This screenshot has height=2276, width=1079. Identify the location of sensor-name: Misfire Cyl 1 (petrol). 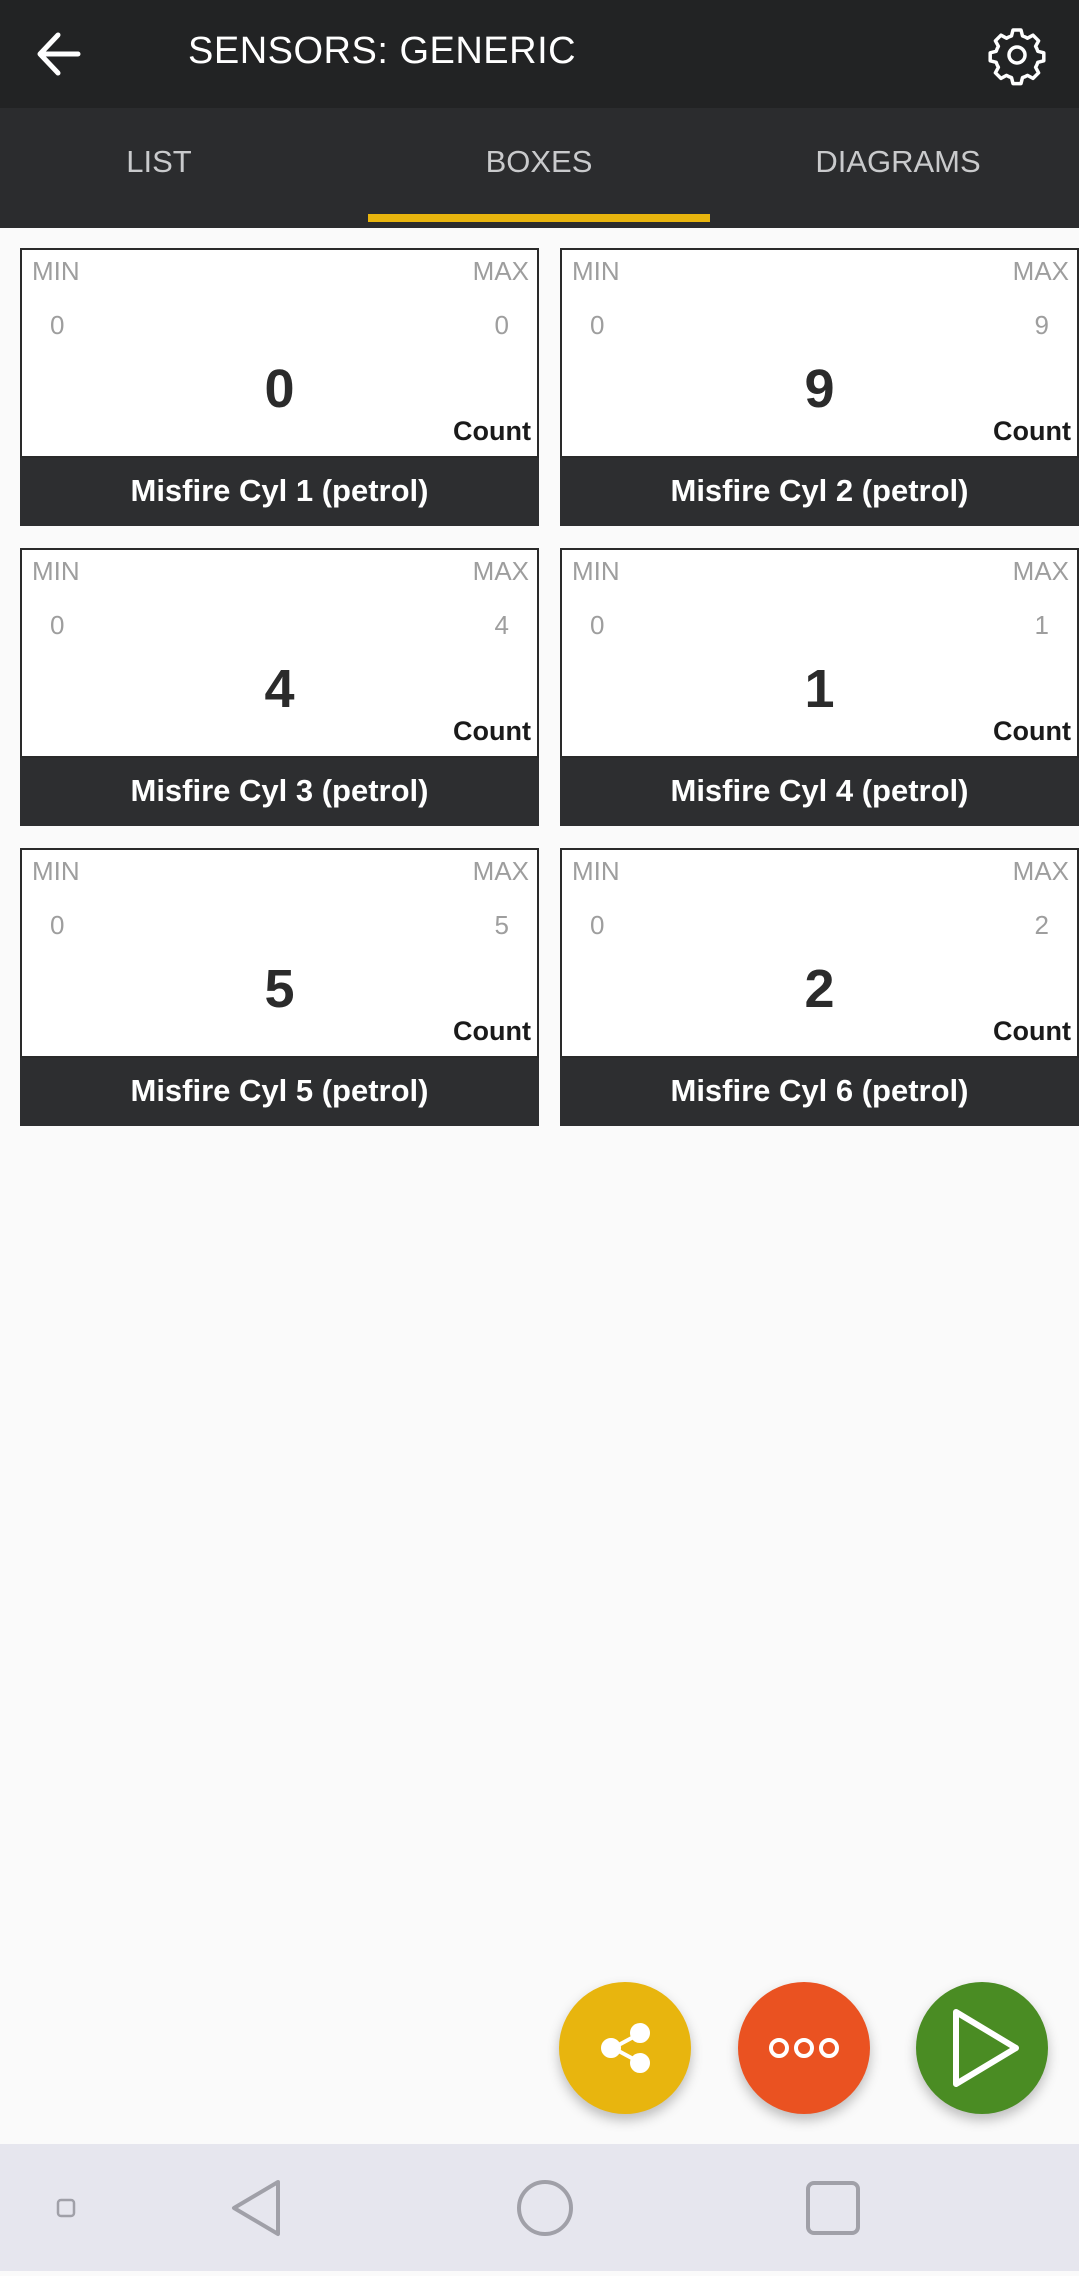
(279, 492).